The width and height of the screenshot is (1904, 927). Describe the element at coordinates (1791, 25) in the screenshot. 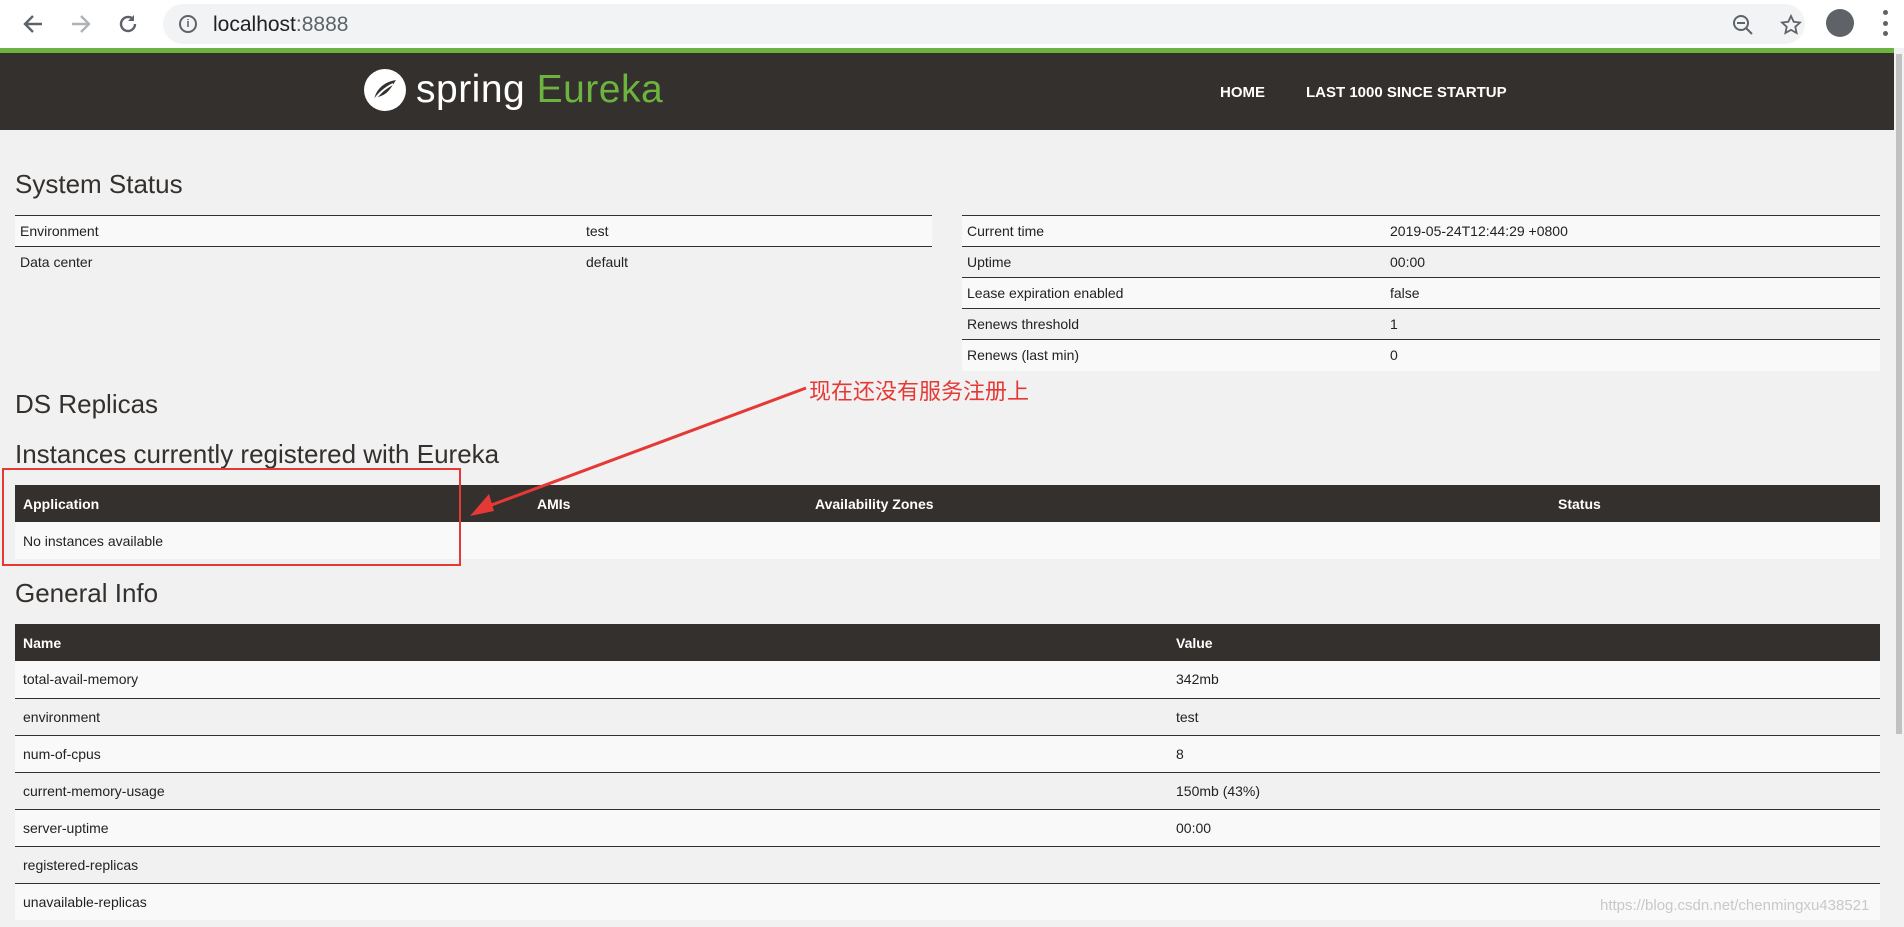

I see `bookmark-star-icon` at that location.